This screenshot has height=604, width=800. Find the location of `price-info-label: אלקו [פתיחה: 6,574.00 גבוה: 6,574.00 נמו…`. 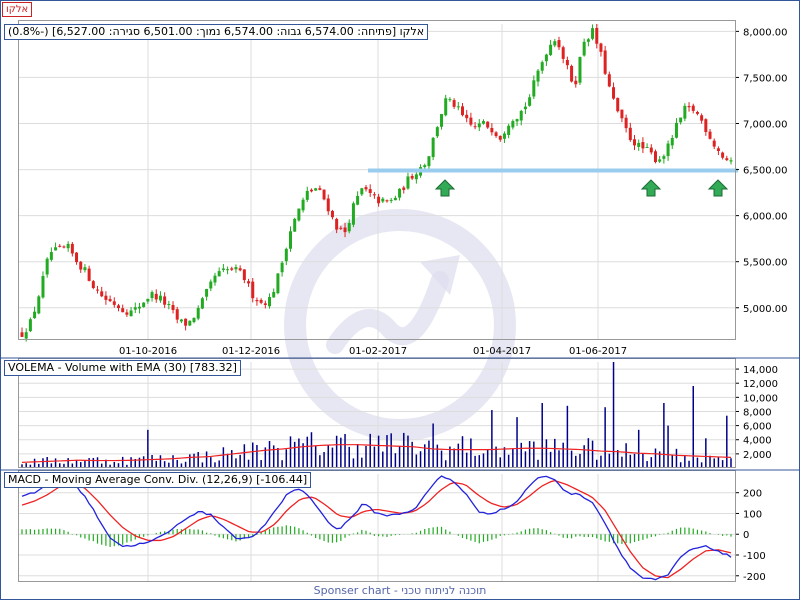

price-info-label: אלקו [פתיחה: 6,574.00 גבוה: 6,574.00 נמו… is located at coordinates (216, 32).